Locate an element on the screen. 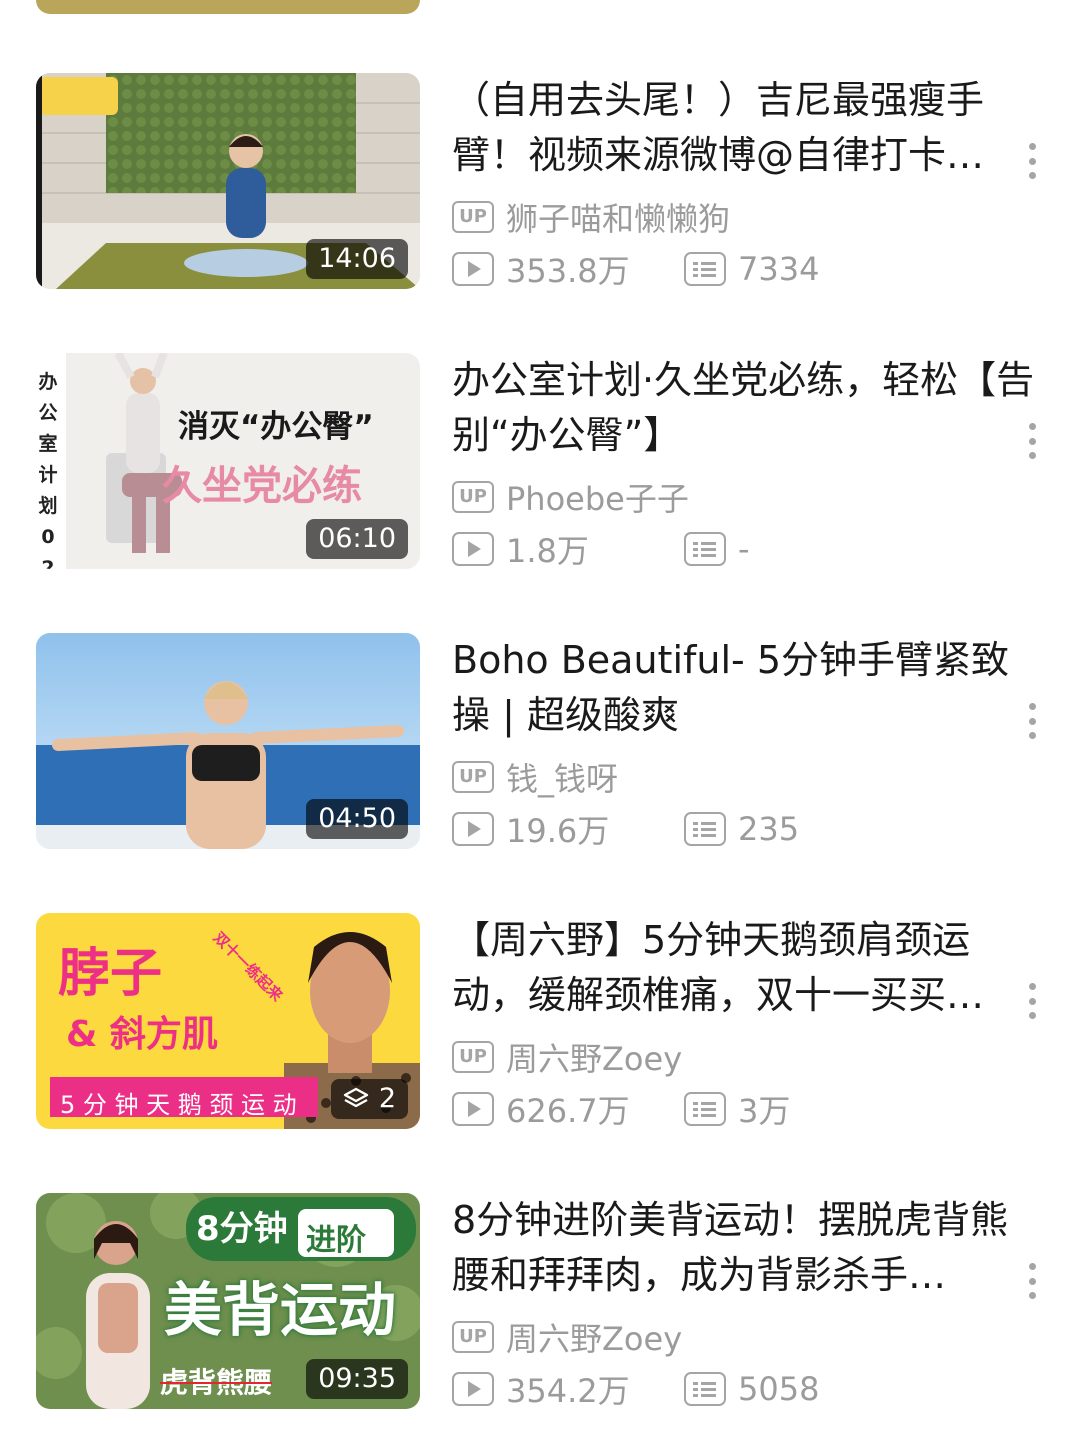  view-count-value: 354.2万 is located at coordinates (568, 1391).